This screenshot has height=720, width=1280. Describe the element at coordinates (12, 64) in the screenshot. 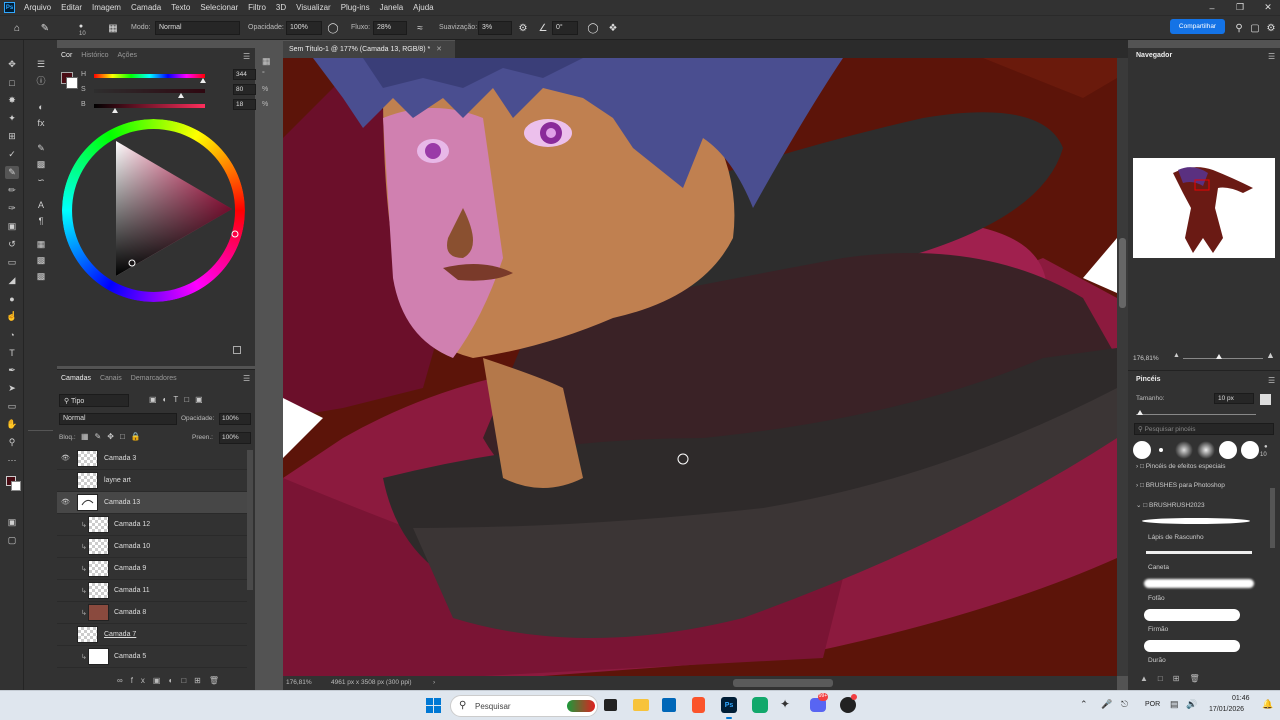

I see `move-tool-icon: ✥` at that location.